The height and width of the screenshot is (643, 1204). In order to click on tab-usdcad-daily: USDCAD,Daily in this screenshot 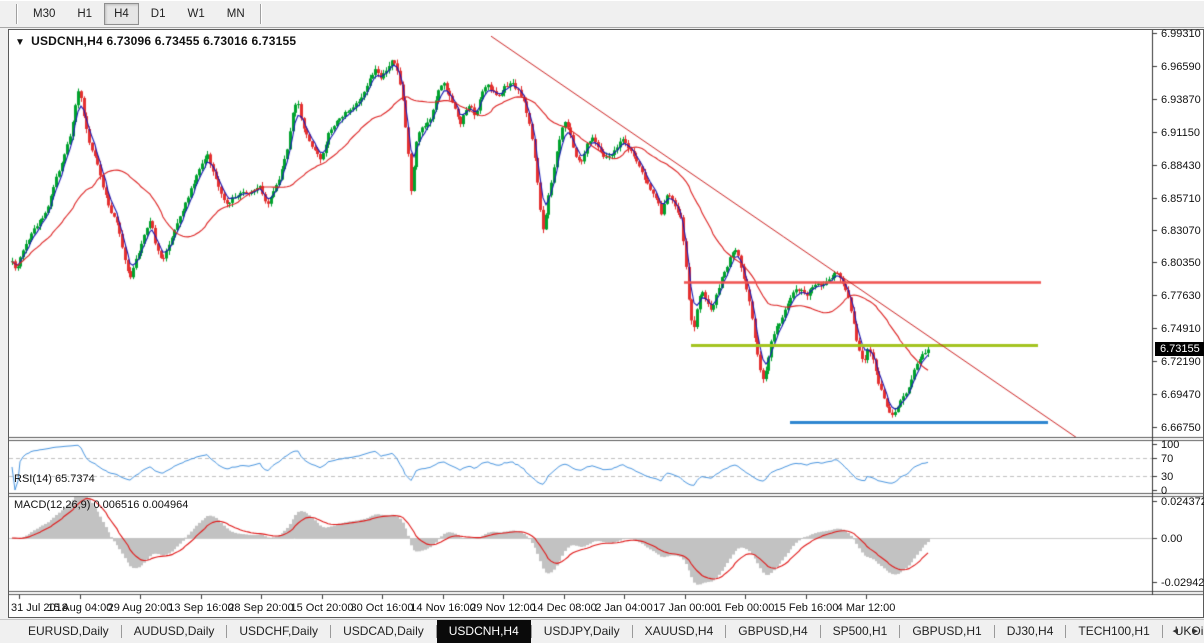, I will do `click(383, 631)`.